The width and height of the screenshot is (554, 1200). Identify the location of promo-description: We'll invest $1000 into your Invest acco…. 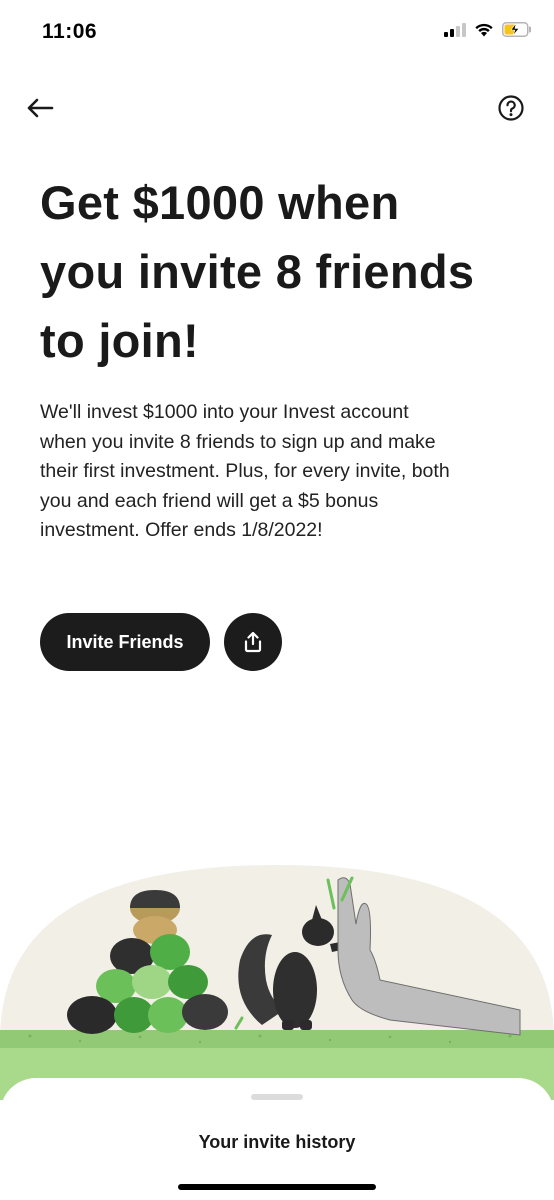
(275, 472).